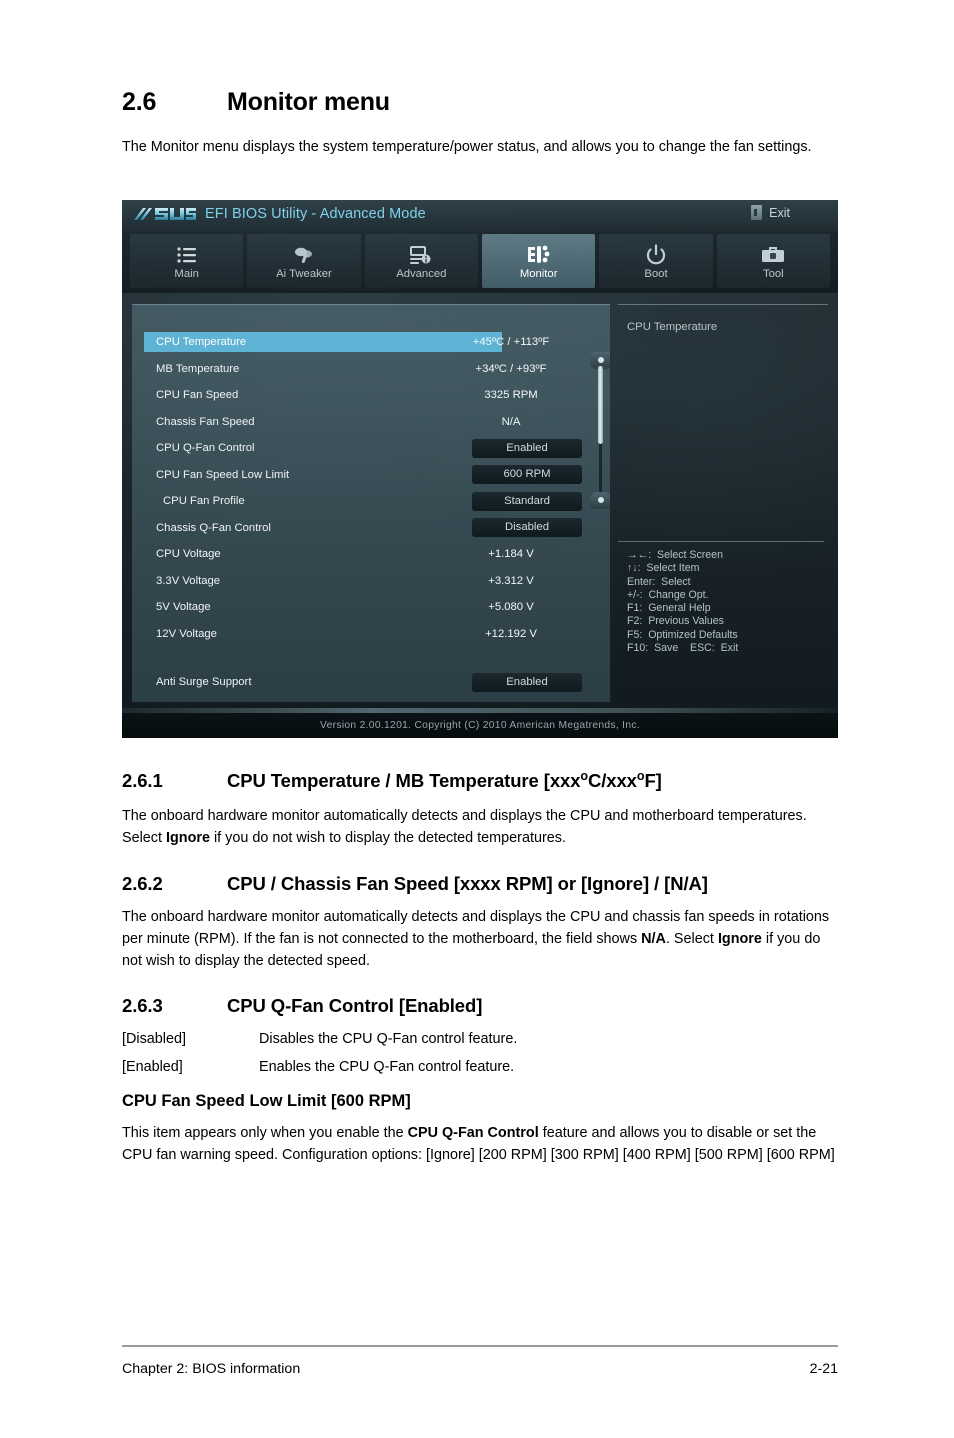  I want to click on tab-monitor: Monitor, so click(538, 261).